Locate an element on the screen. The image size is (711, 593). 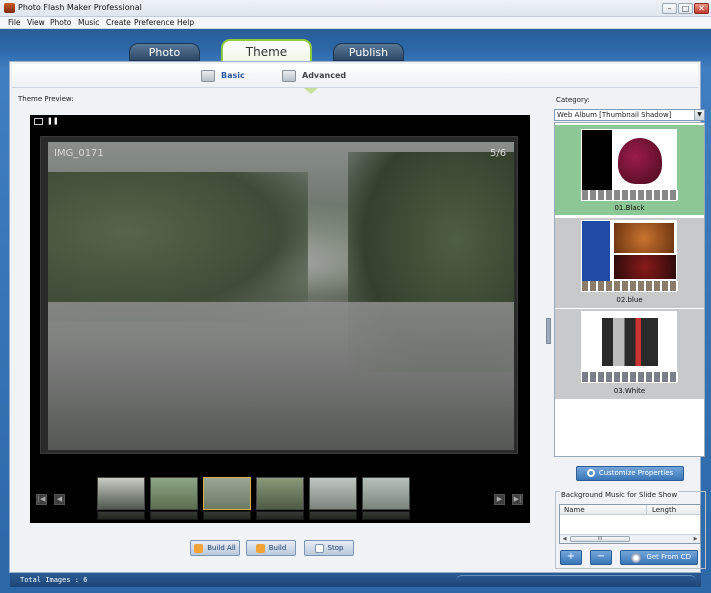
maximize-button: □ is located at coordinates (685, 8).